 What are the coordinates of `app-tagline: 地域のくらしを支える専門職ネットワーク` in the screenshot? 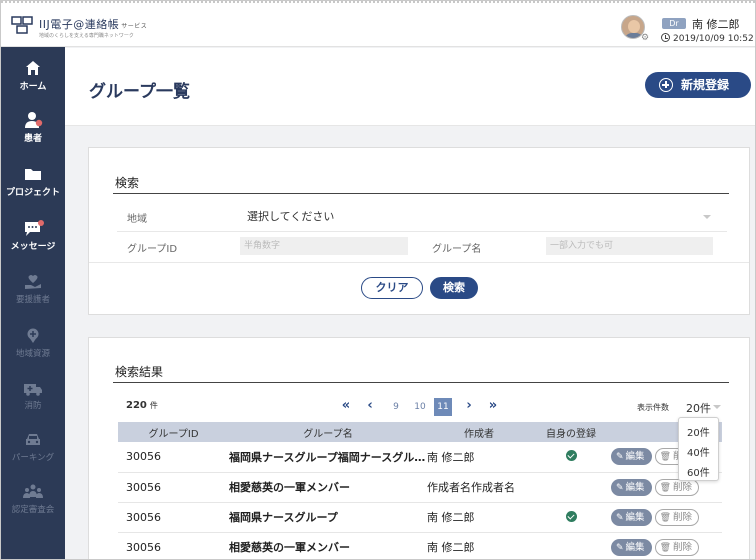 It's located at (86, 36).